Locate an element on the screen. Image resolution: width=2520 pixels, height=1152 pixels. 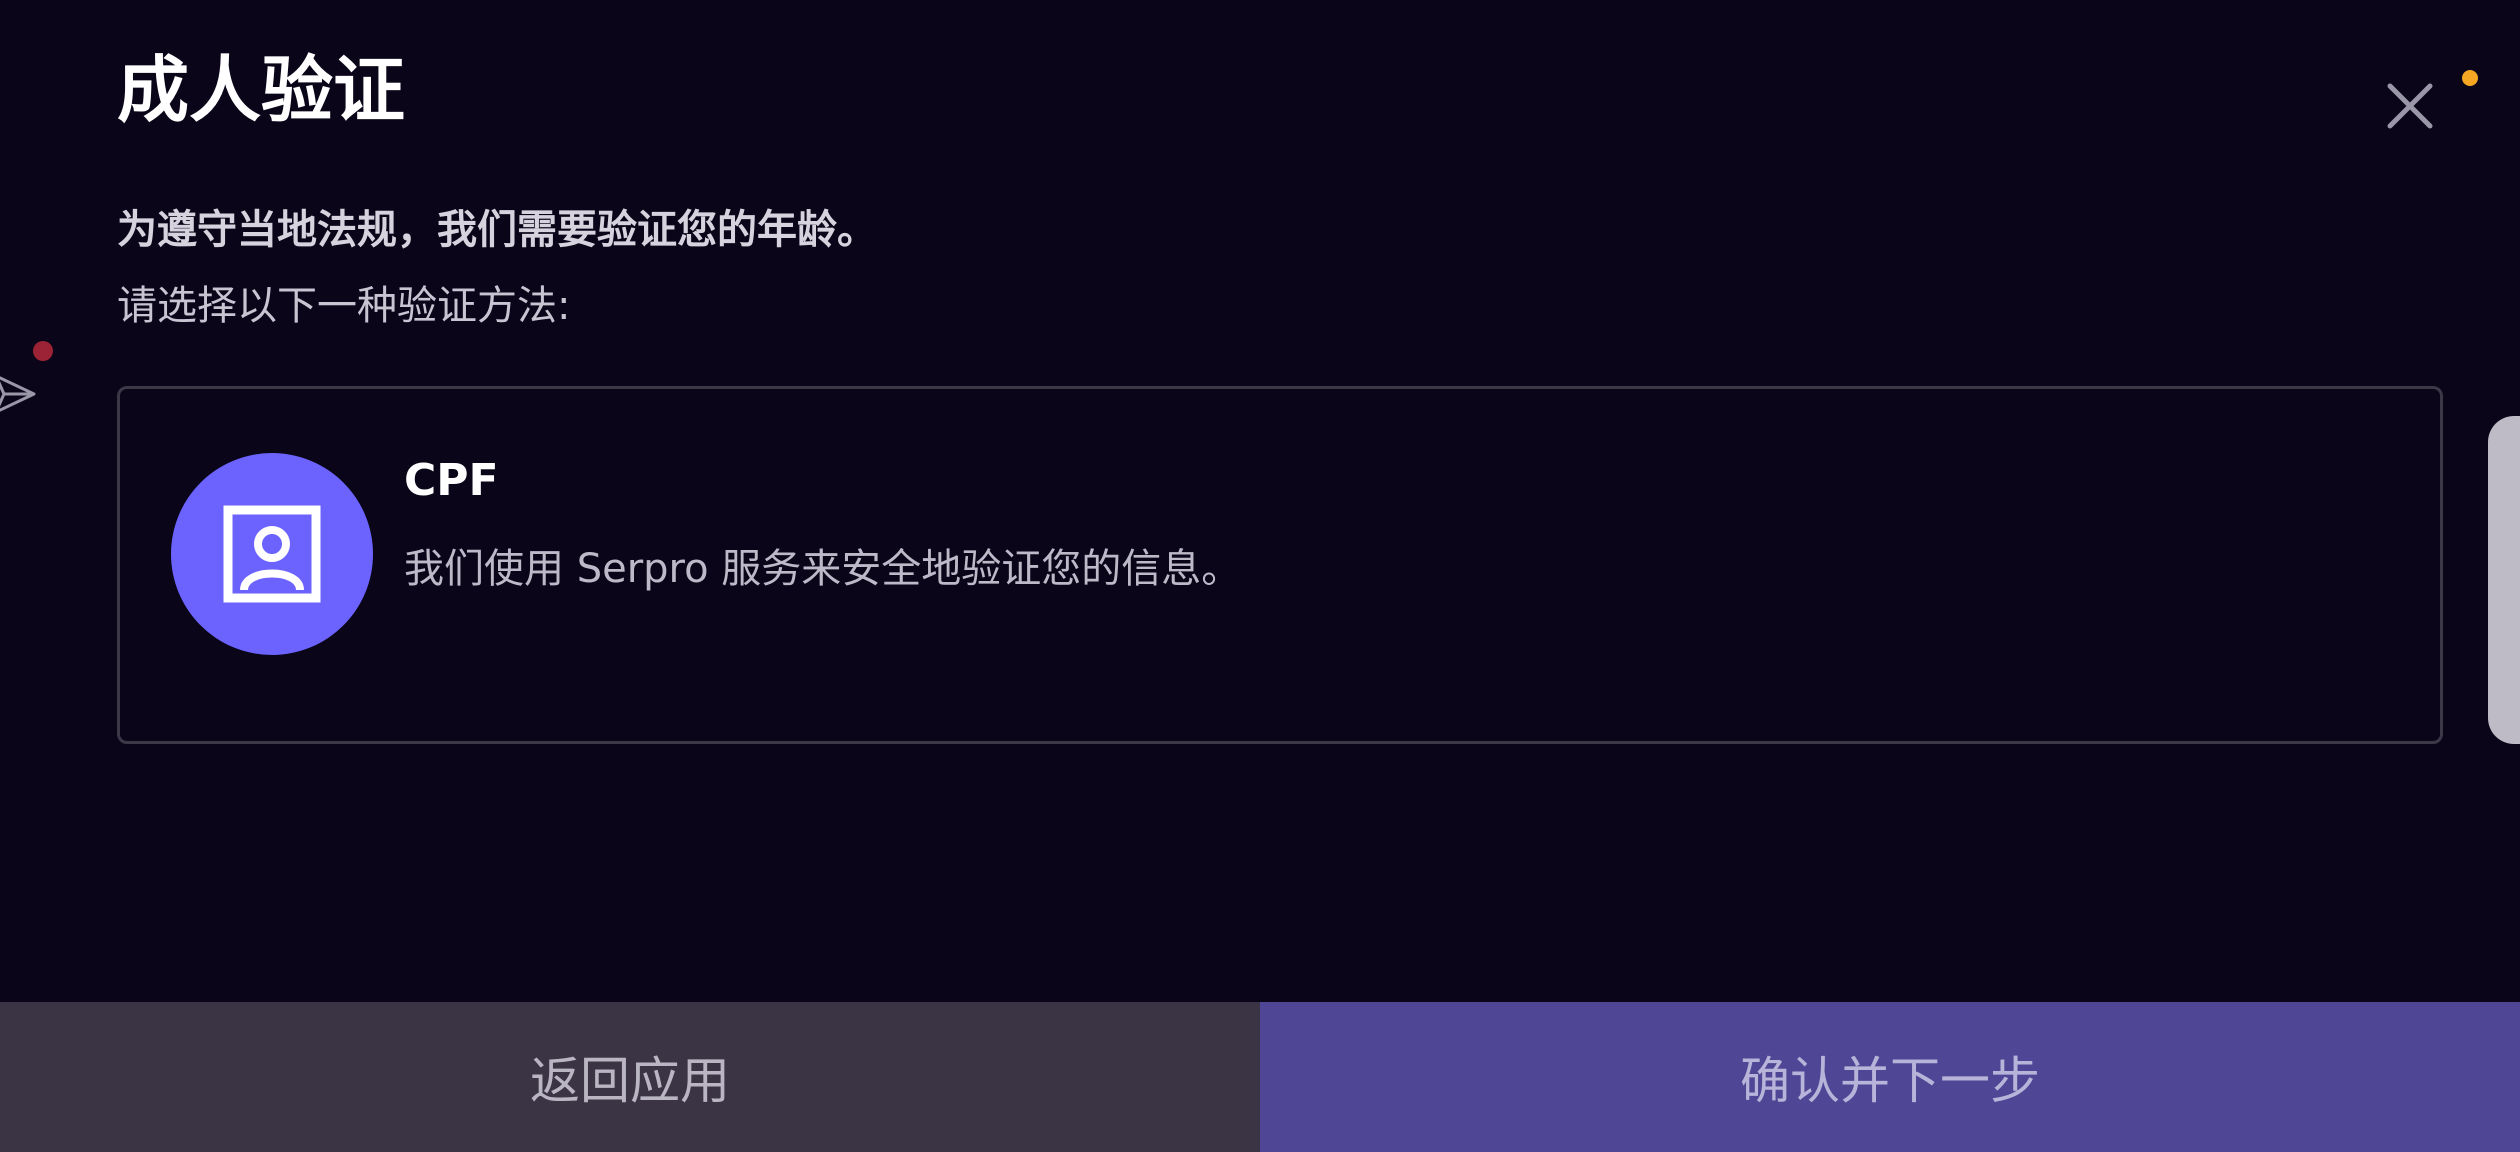
page-title: 成人验证 is located at coordinates (261, 90).